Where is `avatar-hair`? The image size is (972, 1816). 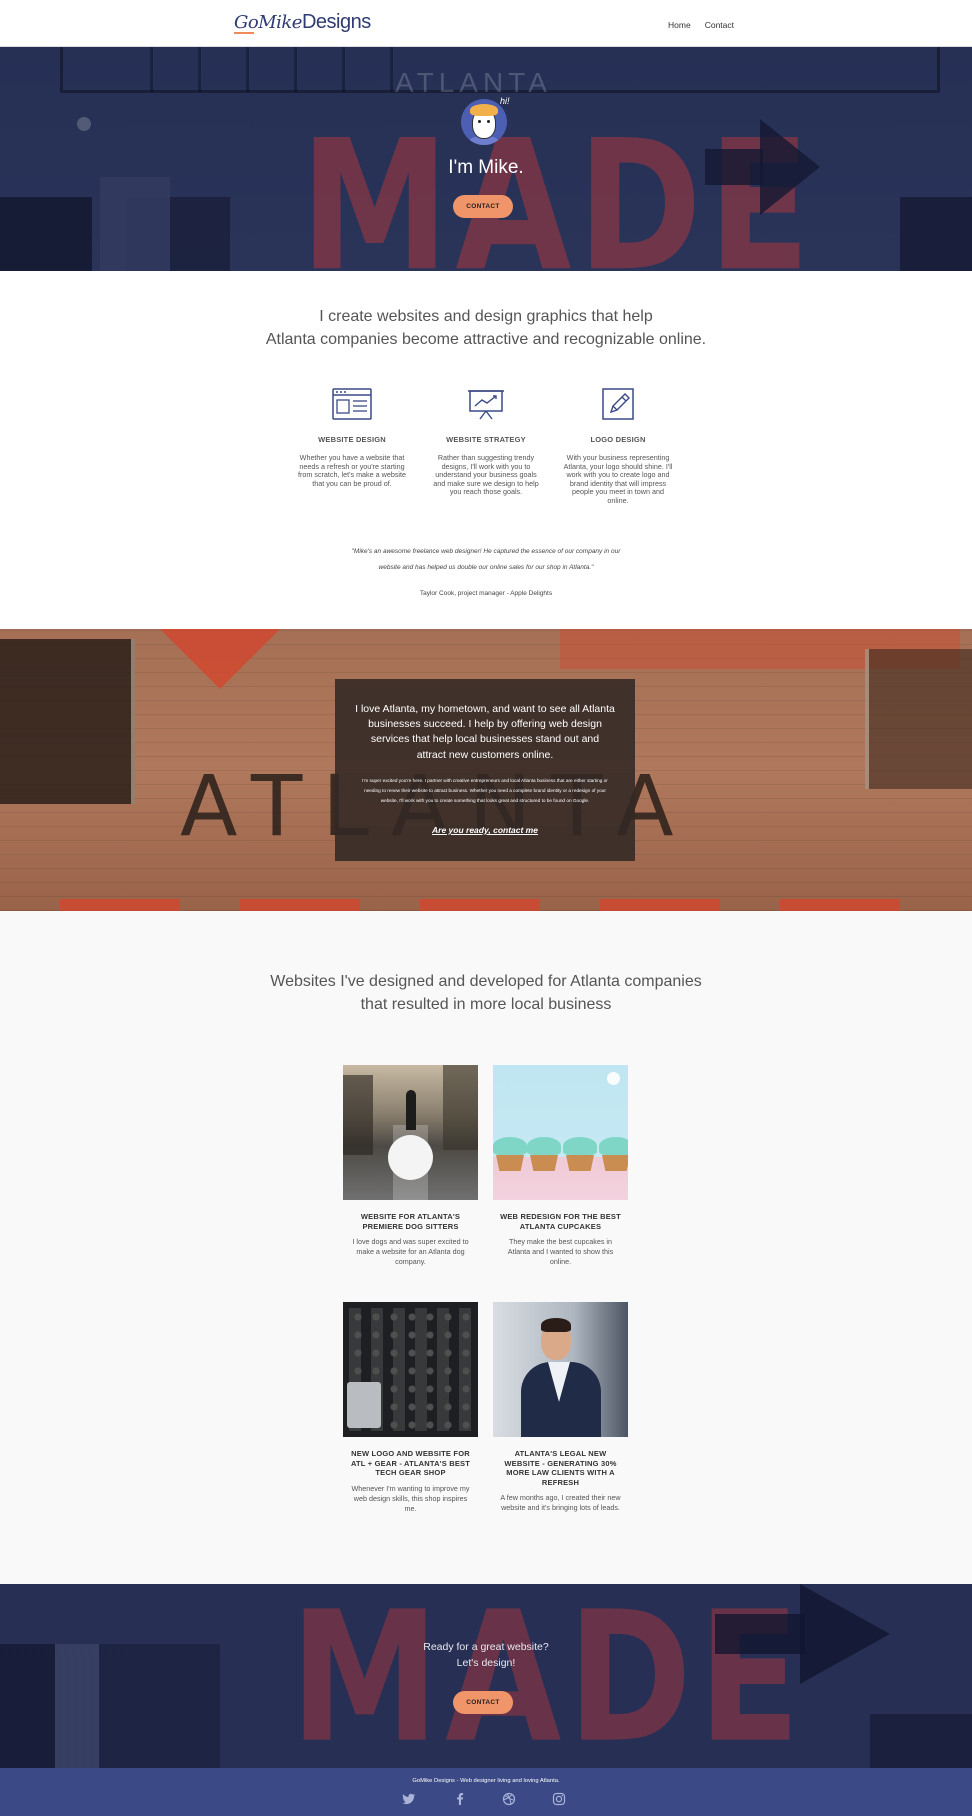 avatar-hair is located at coordinates (484, 110).